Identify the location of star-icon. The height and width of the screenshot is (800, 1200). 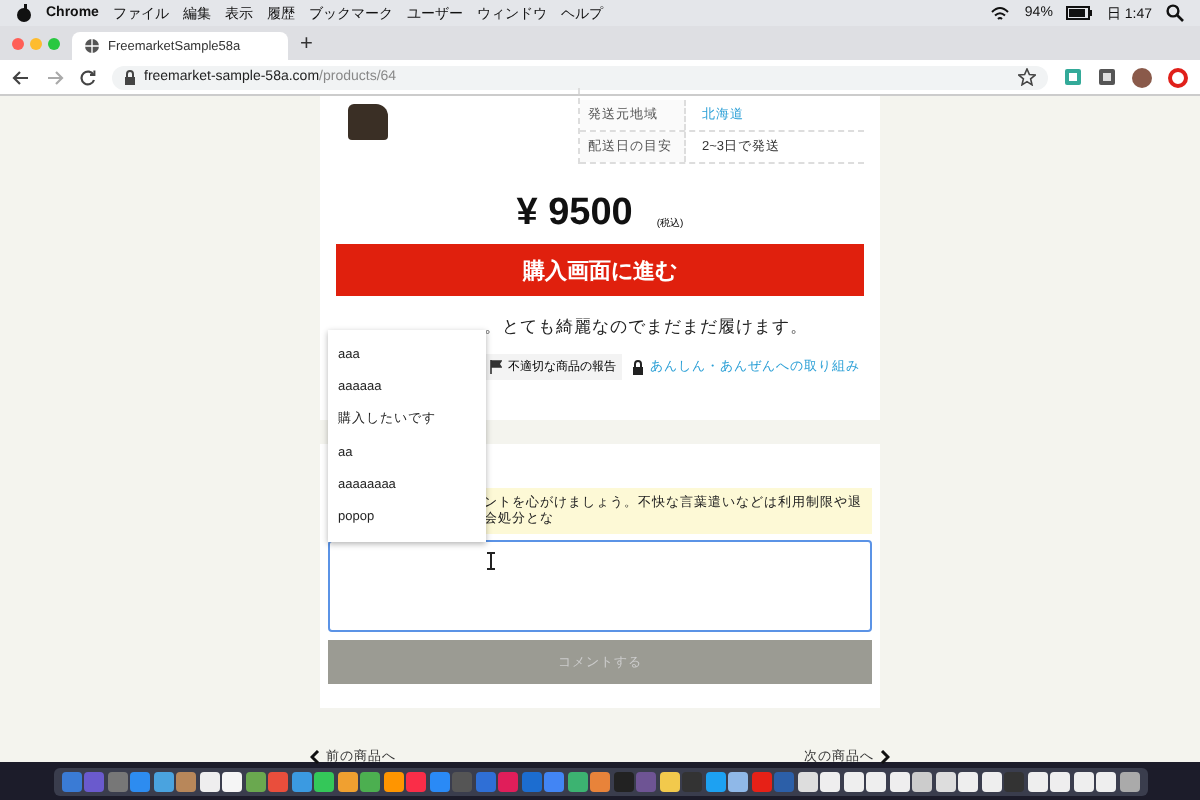
(1027, 77).